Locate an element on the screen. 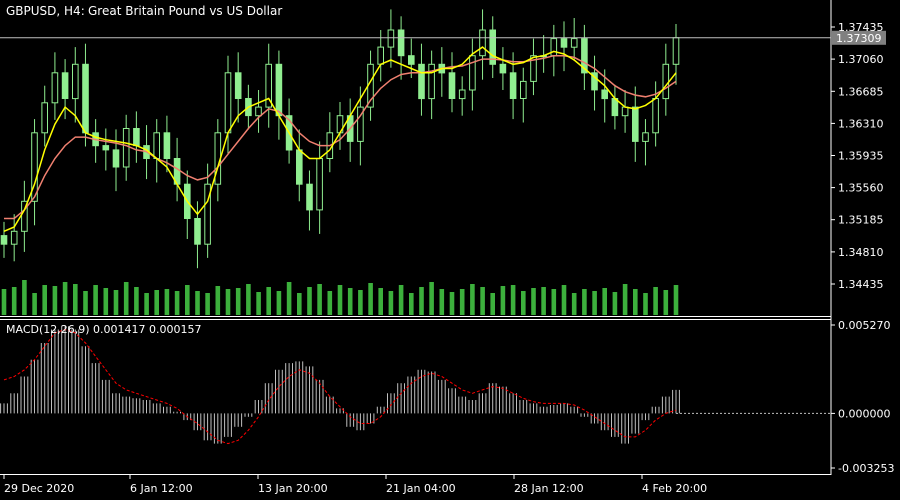 The height and width of the screenshot is (500, 900). price-tick-label: 1.37060 is located at coordinates (861, 59).